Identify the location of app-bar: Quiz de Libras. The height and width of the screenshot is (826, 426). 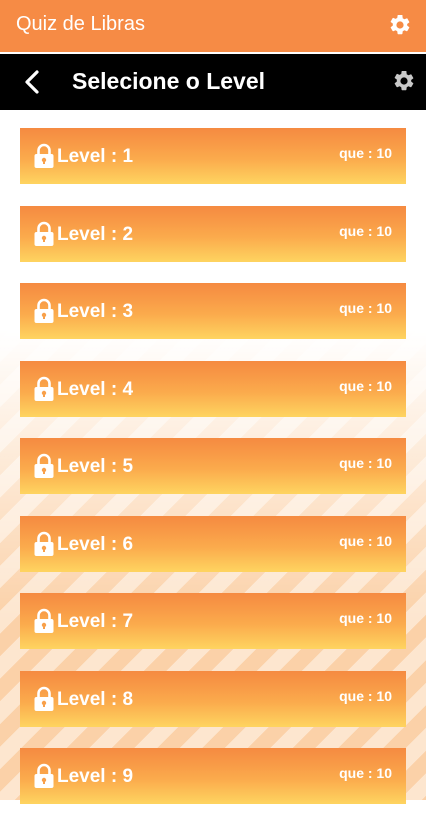
(213, 26).